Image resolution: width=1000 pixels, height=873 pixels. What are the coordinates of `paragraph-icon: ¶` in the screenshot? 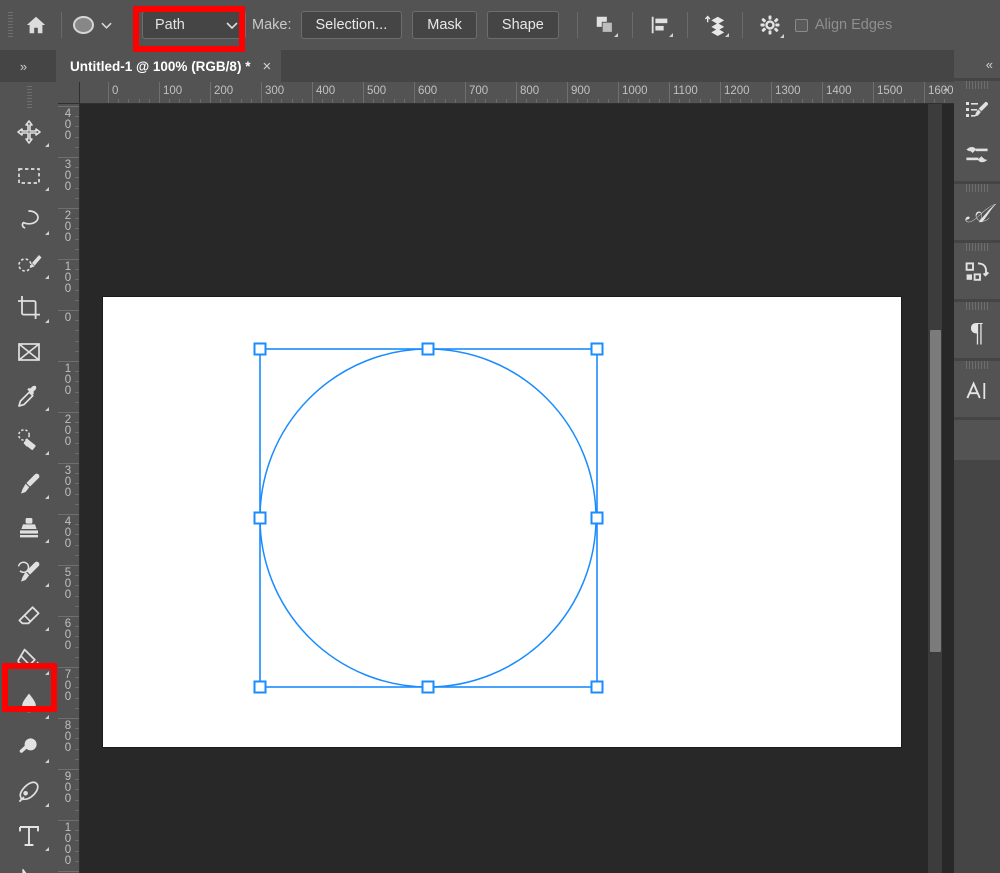 It's located at (977, 332).